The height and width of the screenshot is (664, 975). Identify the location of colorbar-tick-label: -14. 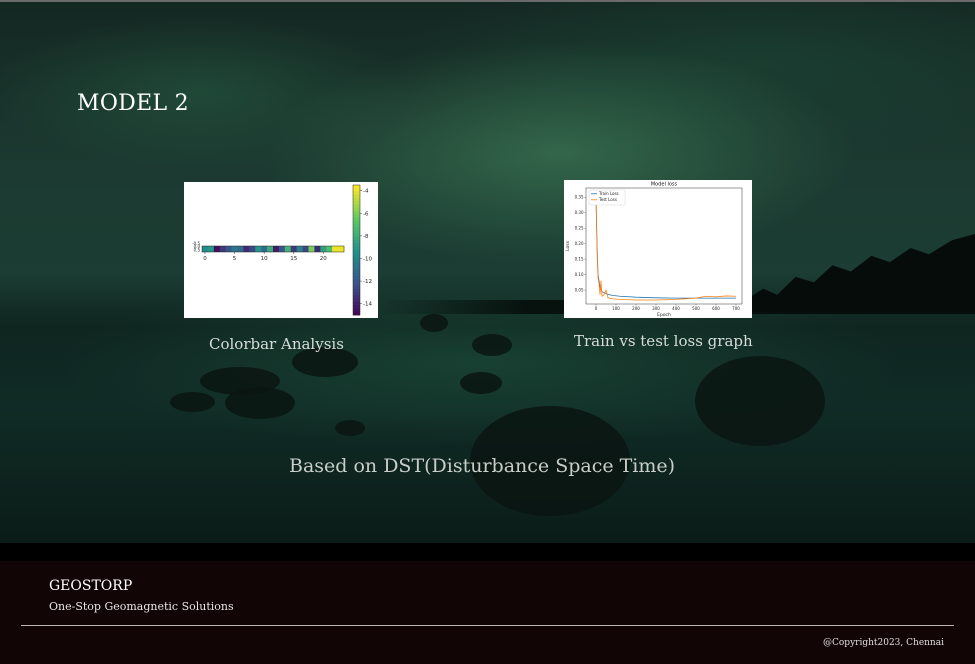
(367, 305).